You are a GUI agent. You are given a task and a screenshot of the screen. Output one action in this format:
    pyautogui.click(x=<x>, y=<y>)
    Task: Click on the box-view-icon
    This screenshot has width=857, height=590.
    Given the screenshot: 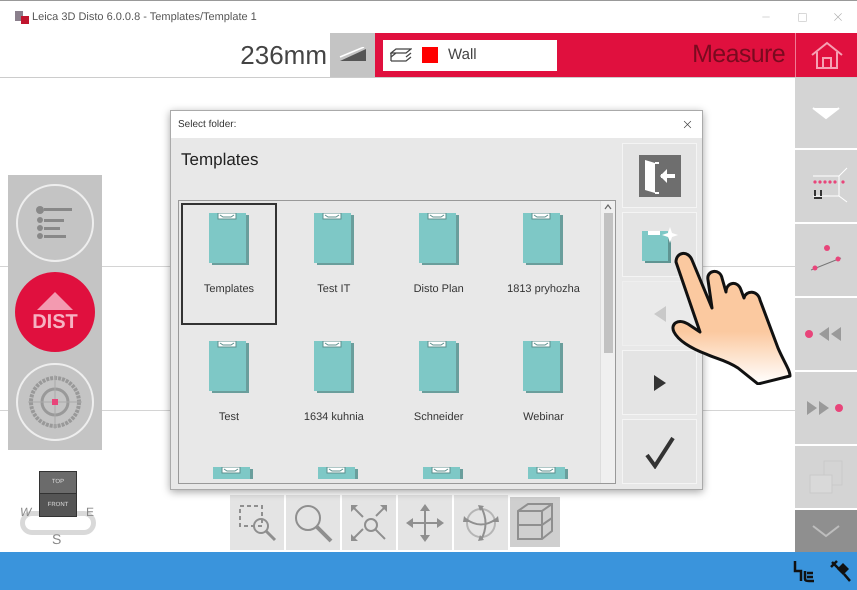 What is the action you would take?
    pyautogui.click(x=535, y=522)
    